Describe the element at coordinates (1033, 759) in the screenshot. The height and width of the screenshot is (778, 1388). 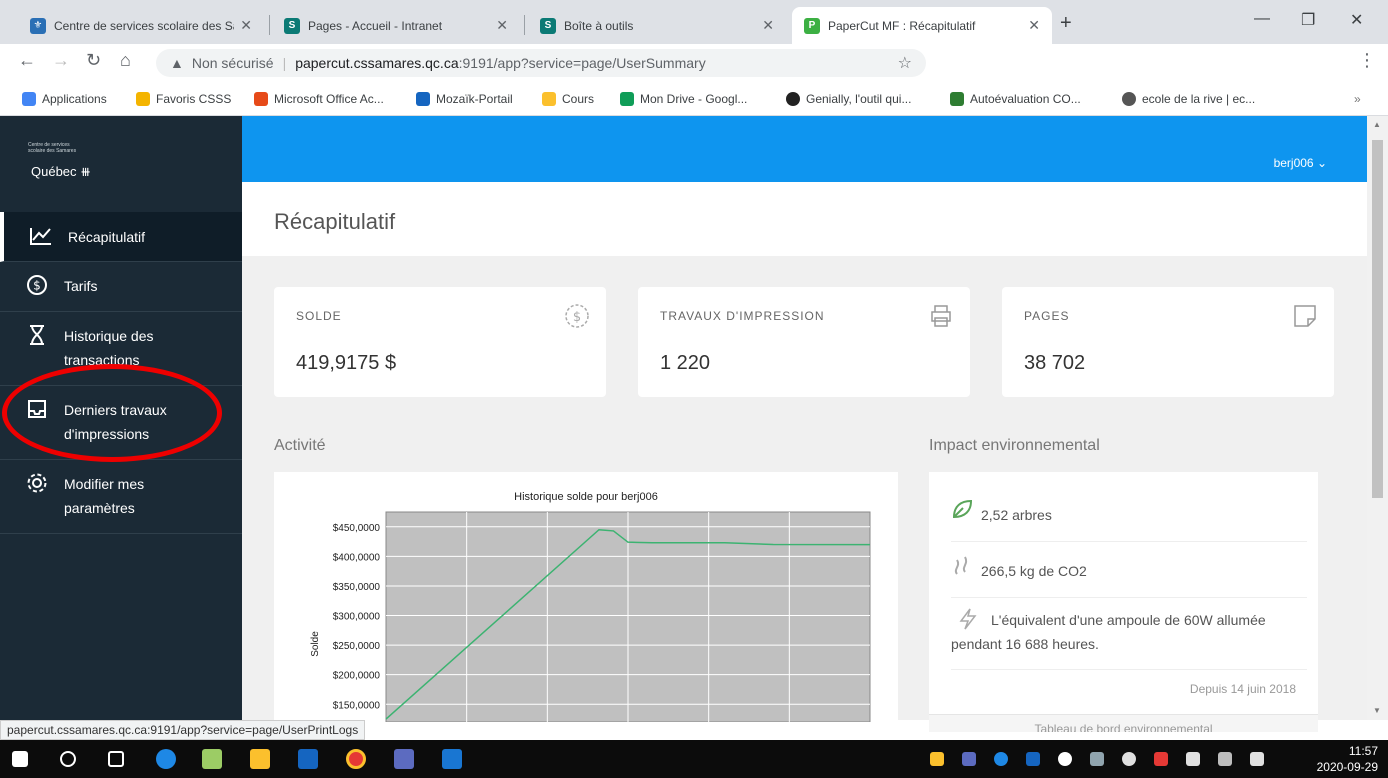
I see `outlook-tray-icon` at that location.